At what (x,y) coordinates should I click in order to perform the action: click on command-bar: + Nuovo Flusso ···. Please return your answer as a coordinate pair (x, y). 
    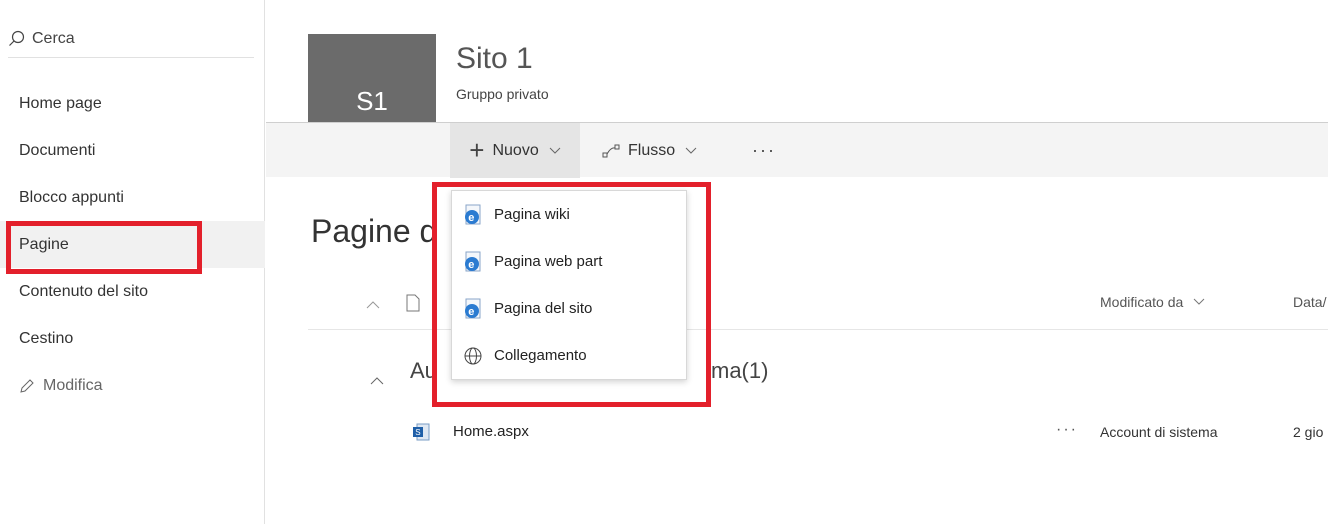
    Looking at the image, I should click on (797, 150).